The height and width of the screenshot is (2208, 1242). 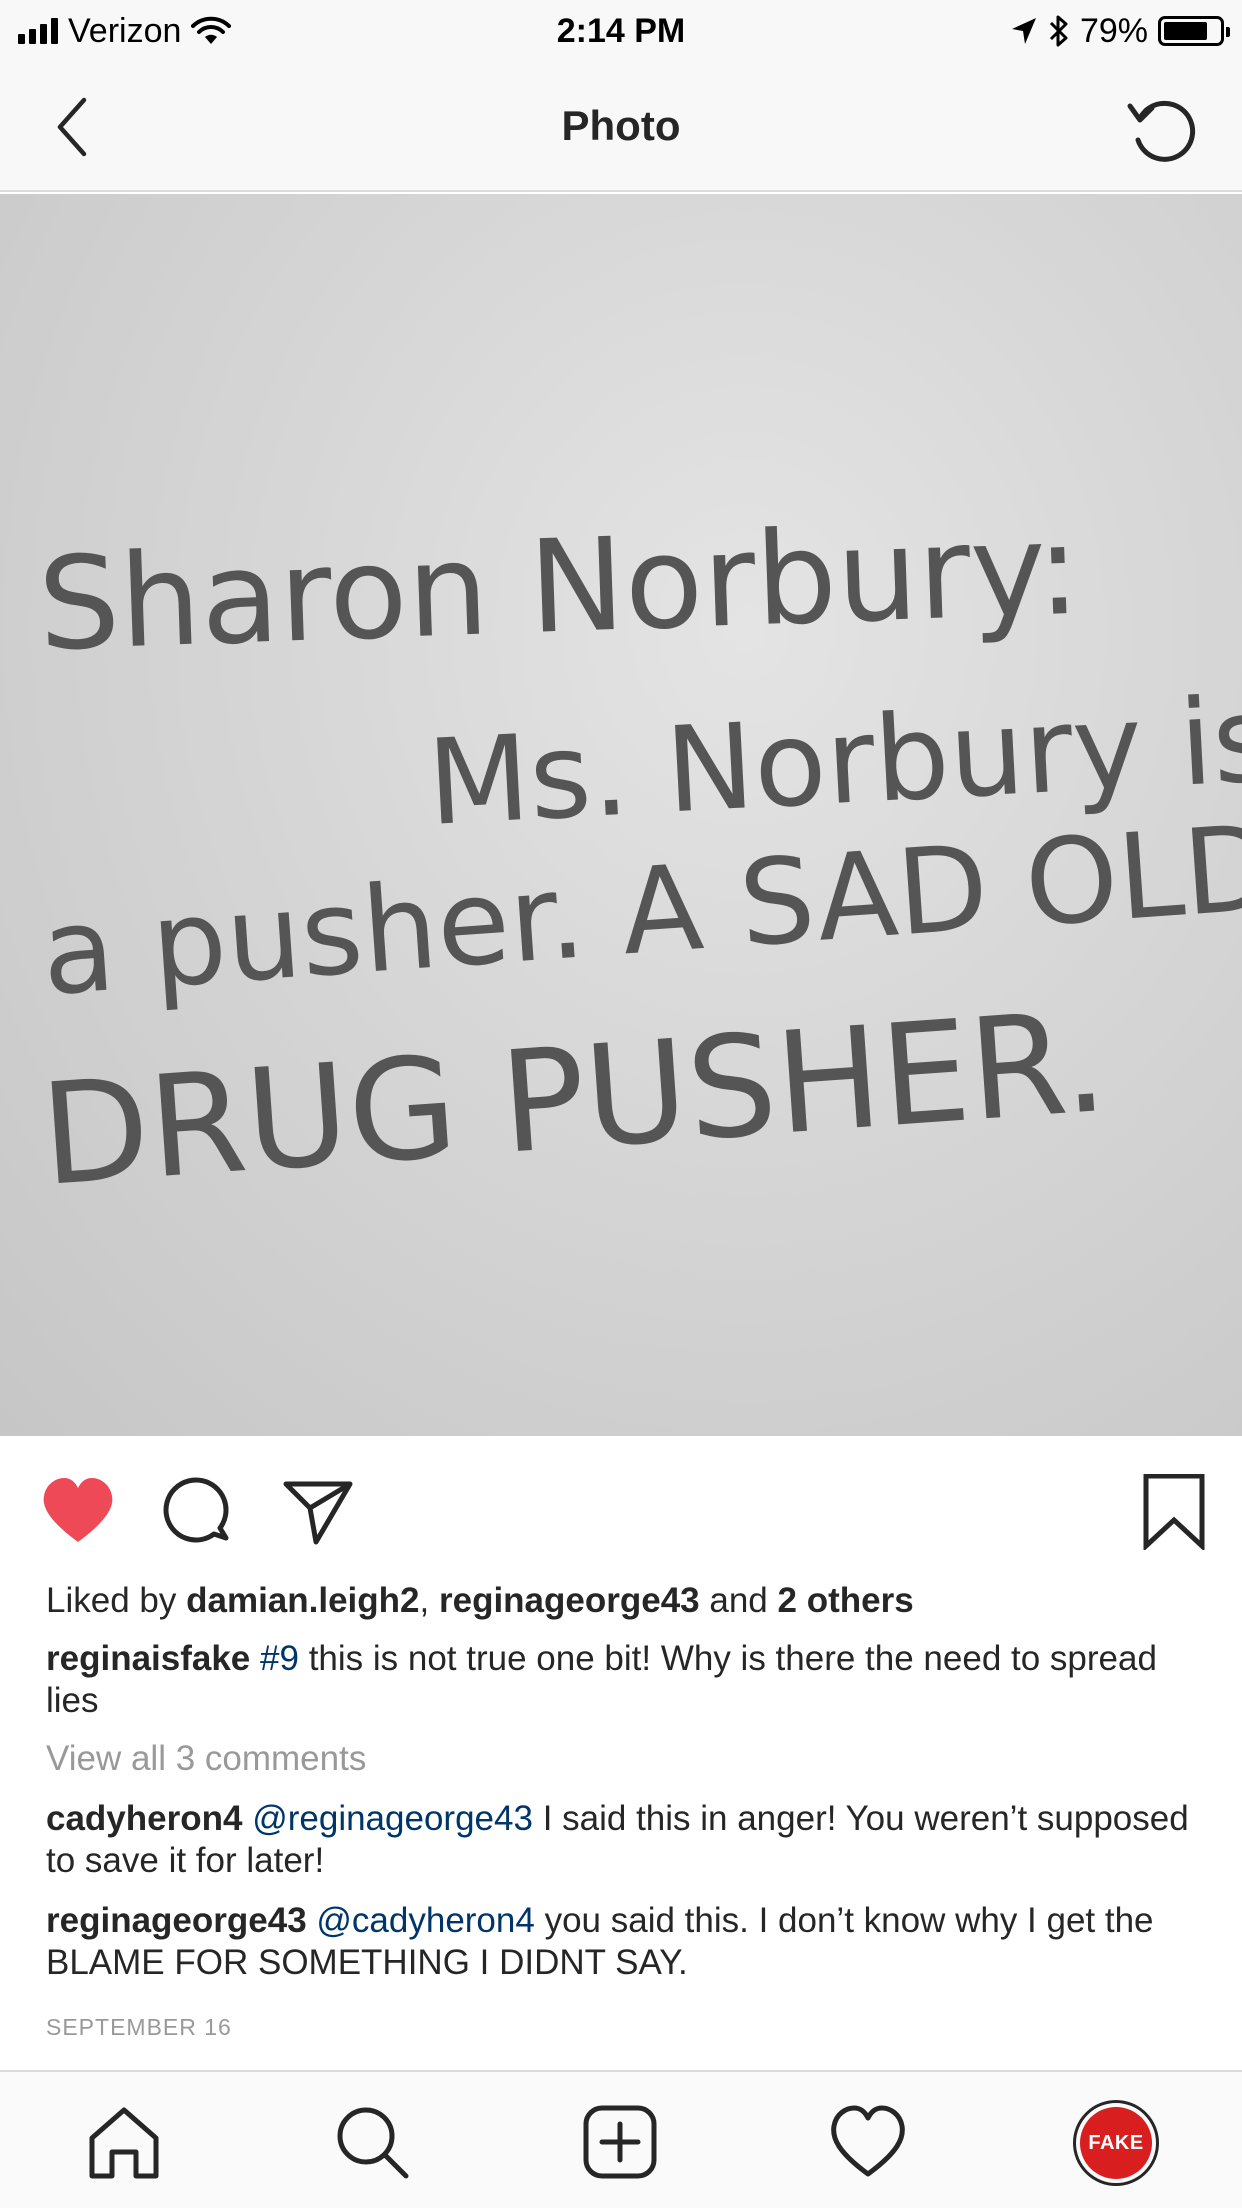 I want to click on view-all-comments-link: View all 3 comments, so click(x=621, y=1759).